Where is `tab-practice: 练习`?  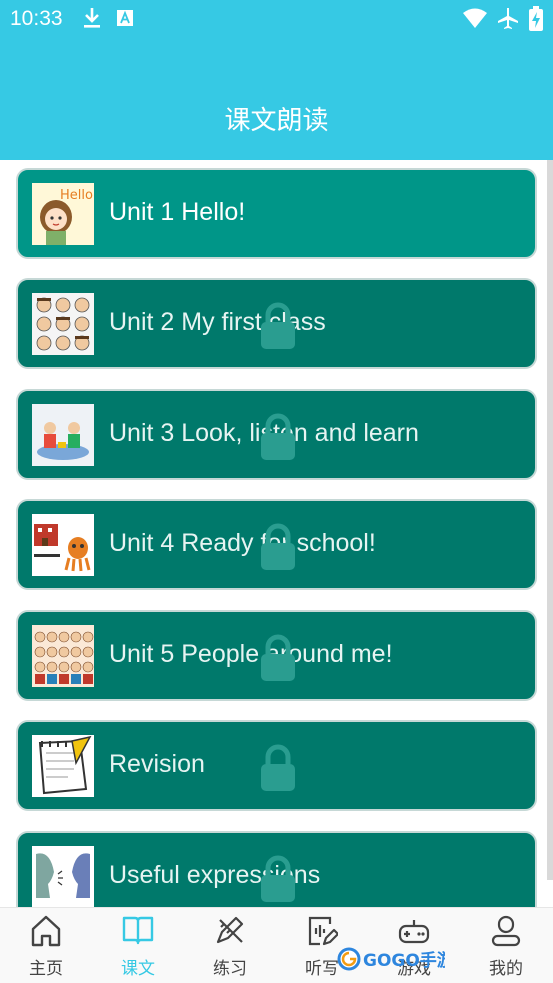
tab-practice: 练习 is located at coordinates (230, 945).